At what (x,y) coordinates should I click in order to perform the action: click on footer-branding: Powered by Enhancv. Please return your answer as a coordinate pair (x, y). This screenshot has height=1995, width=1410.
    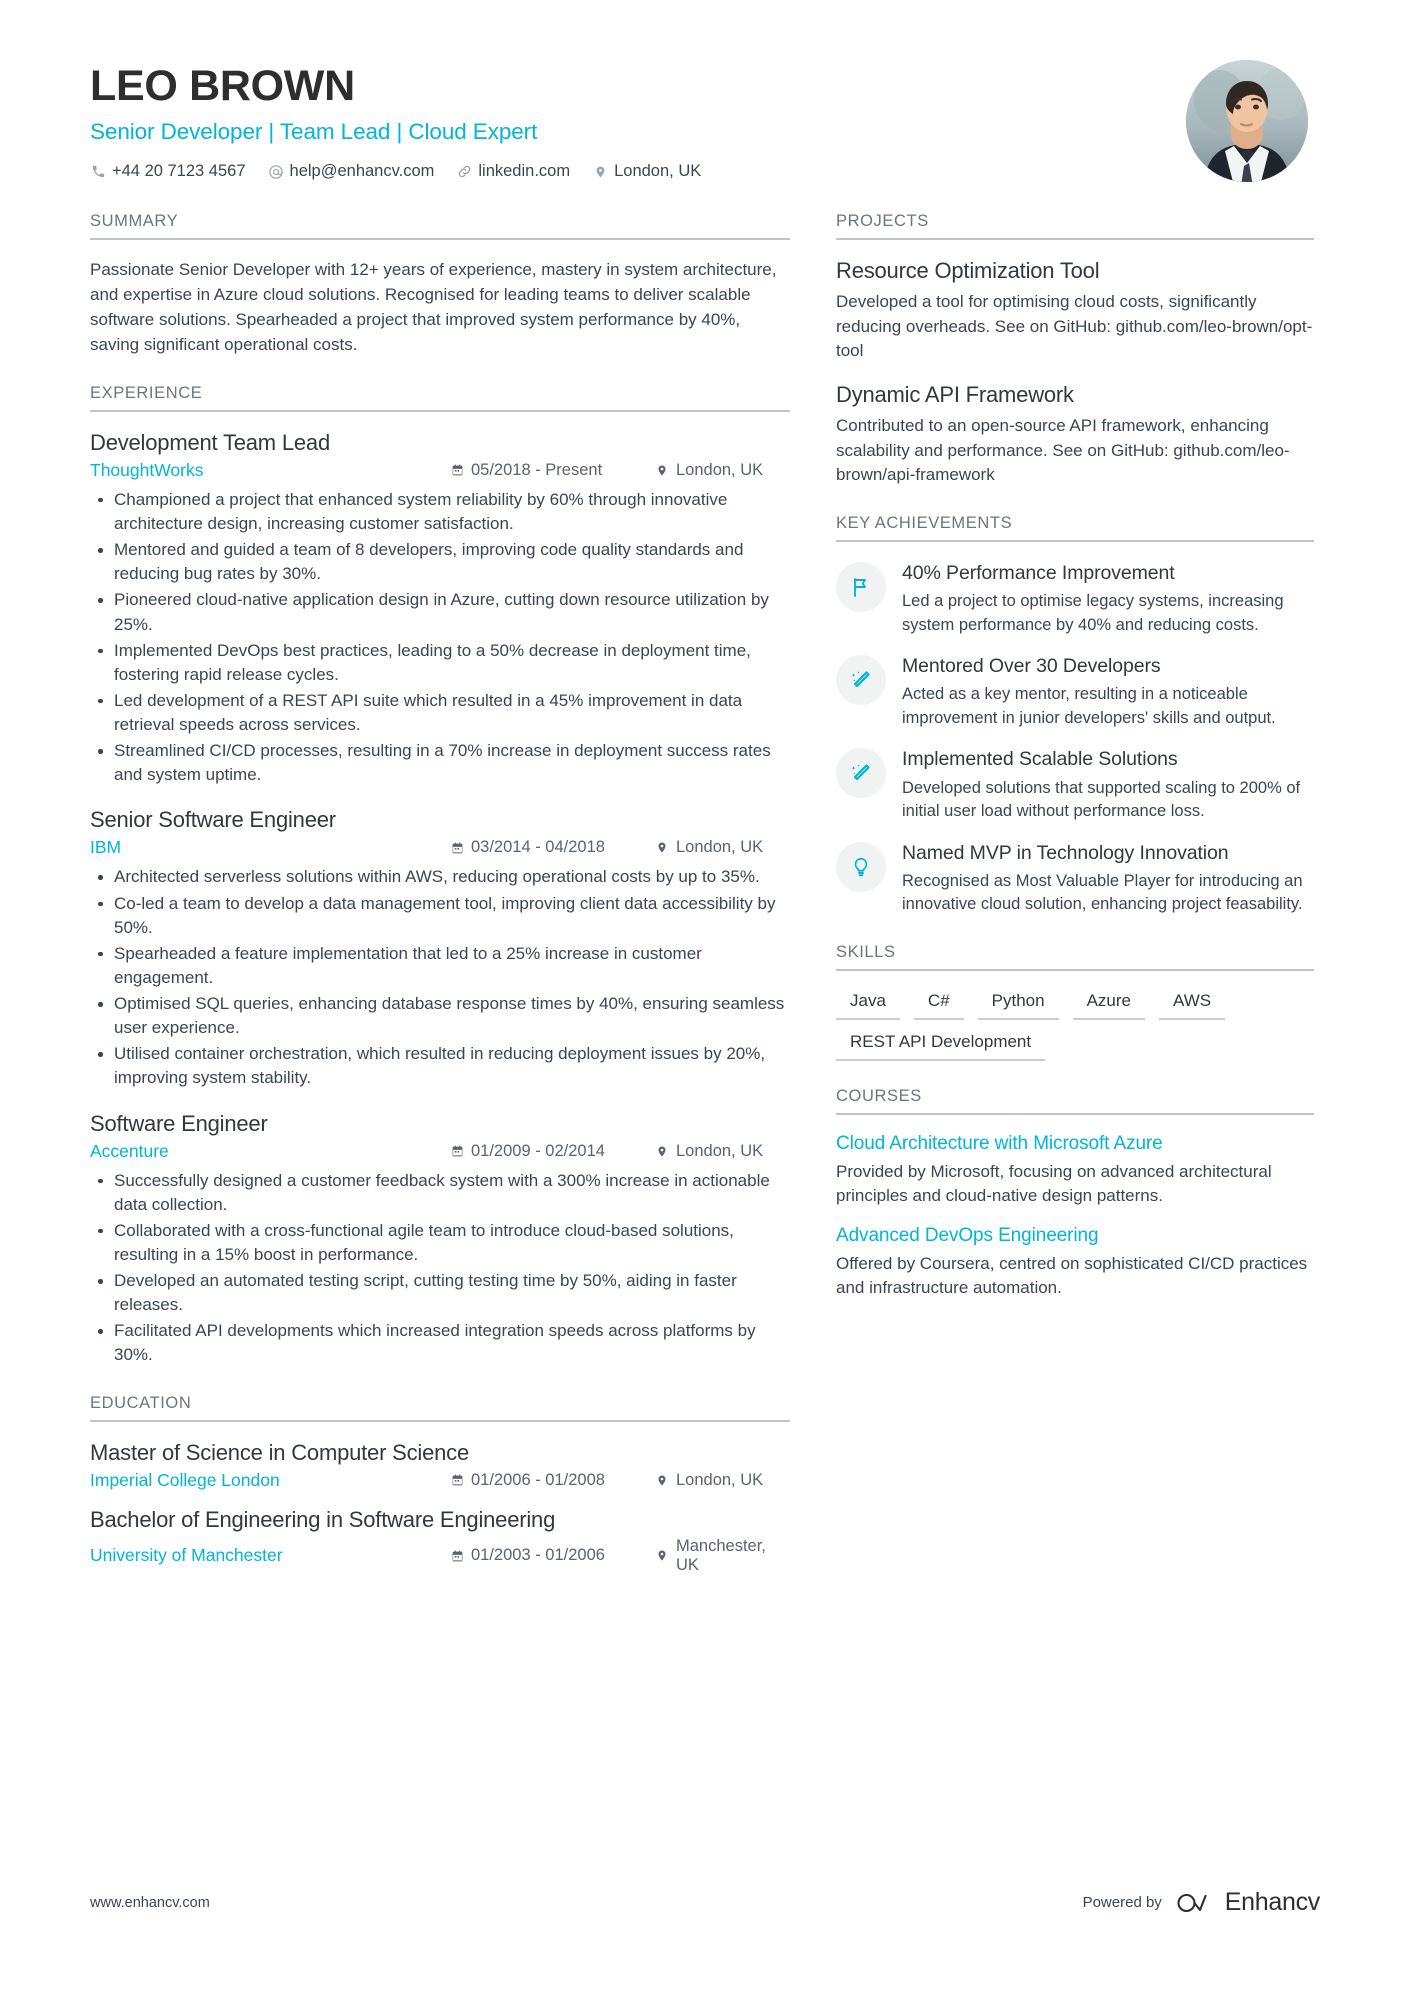
    Looking at the image, I should click on (1202, 1902).